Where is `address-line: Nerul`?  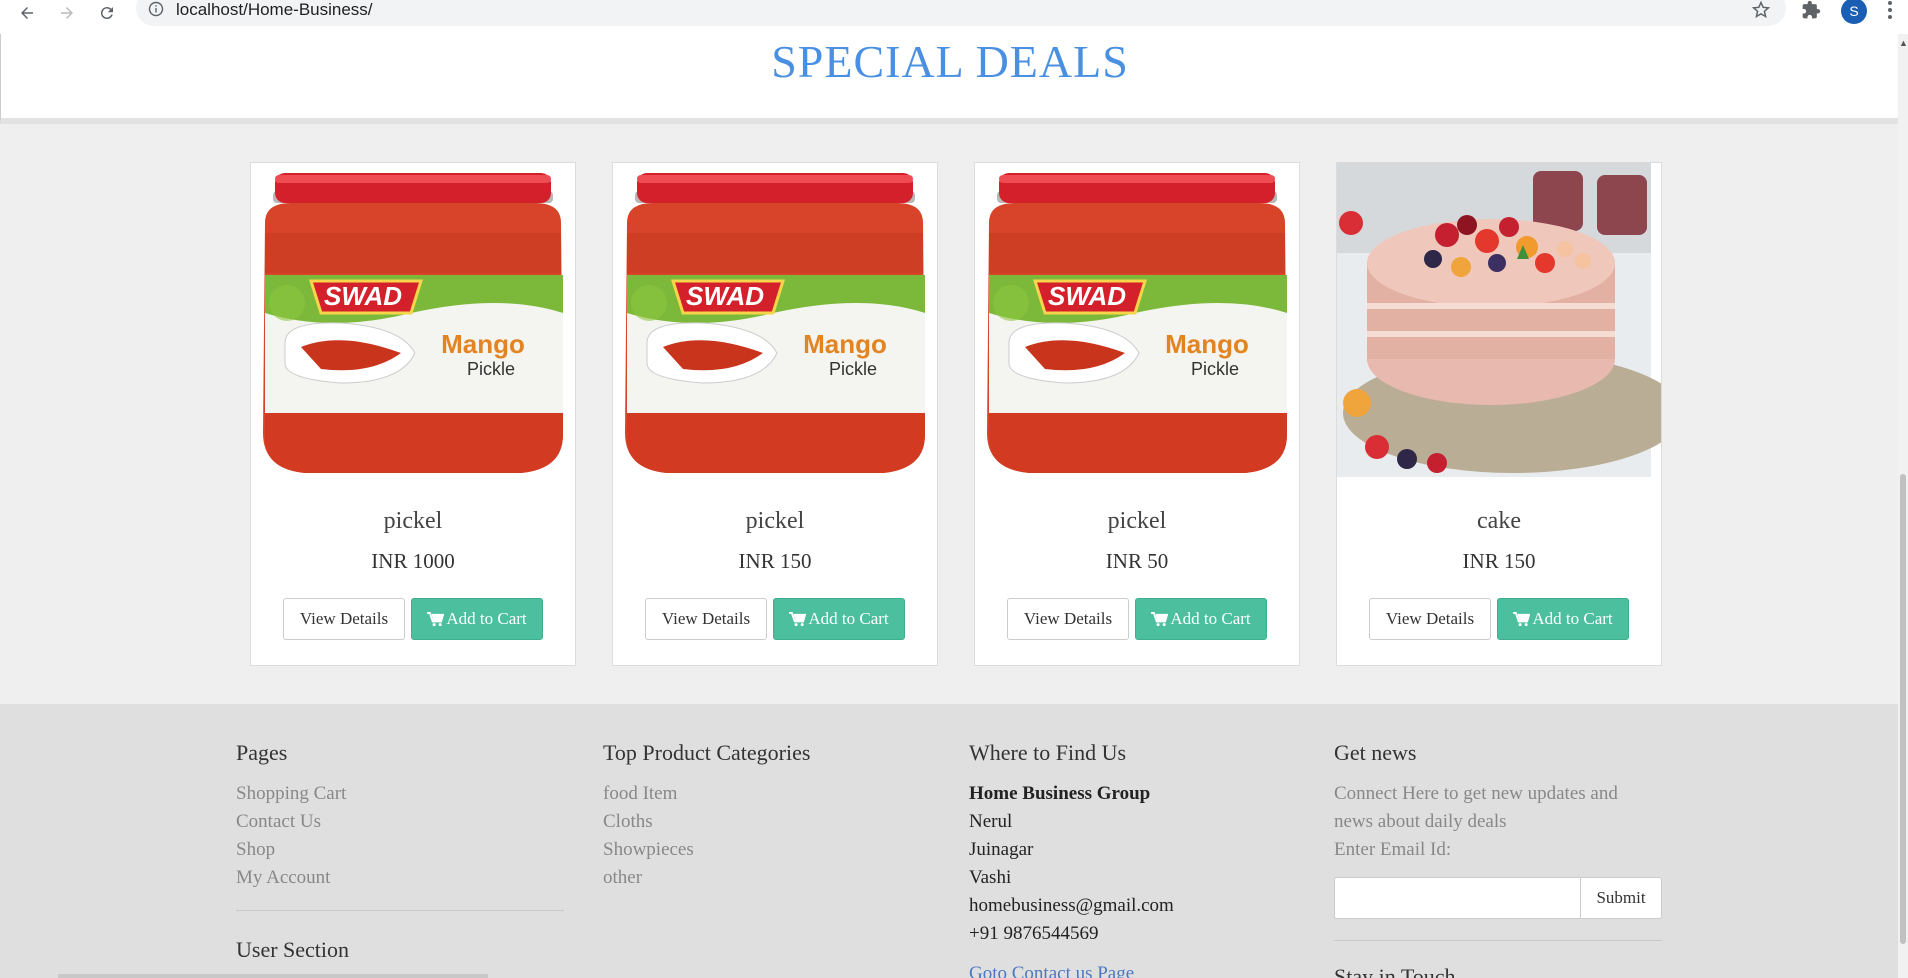 address-line: Nerul is located at coordinates (991, 821).